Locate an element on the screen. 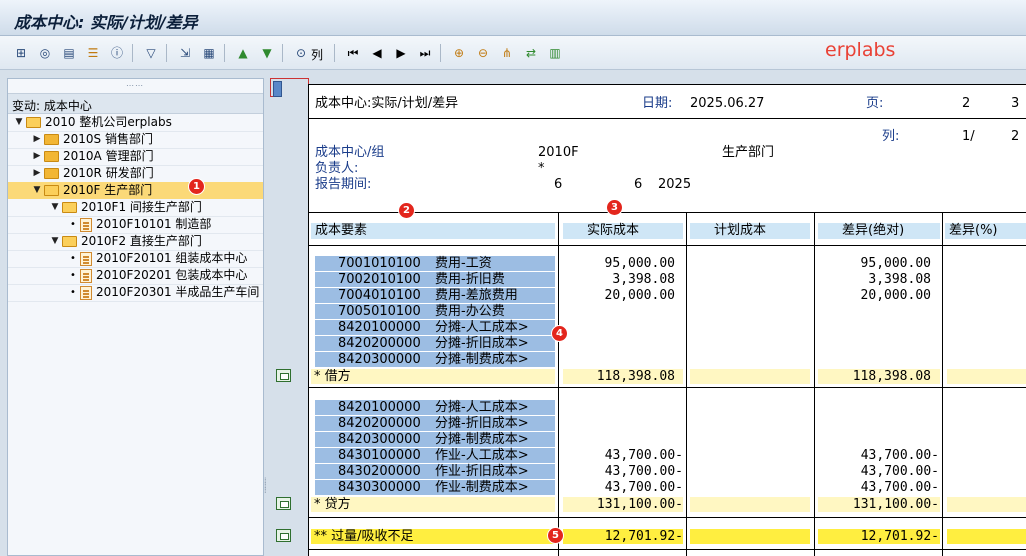  pane-splitter: ⁞ ⁞ ⁞ is located at coordinates (267, 317).